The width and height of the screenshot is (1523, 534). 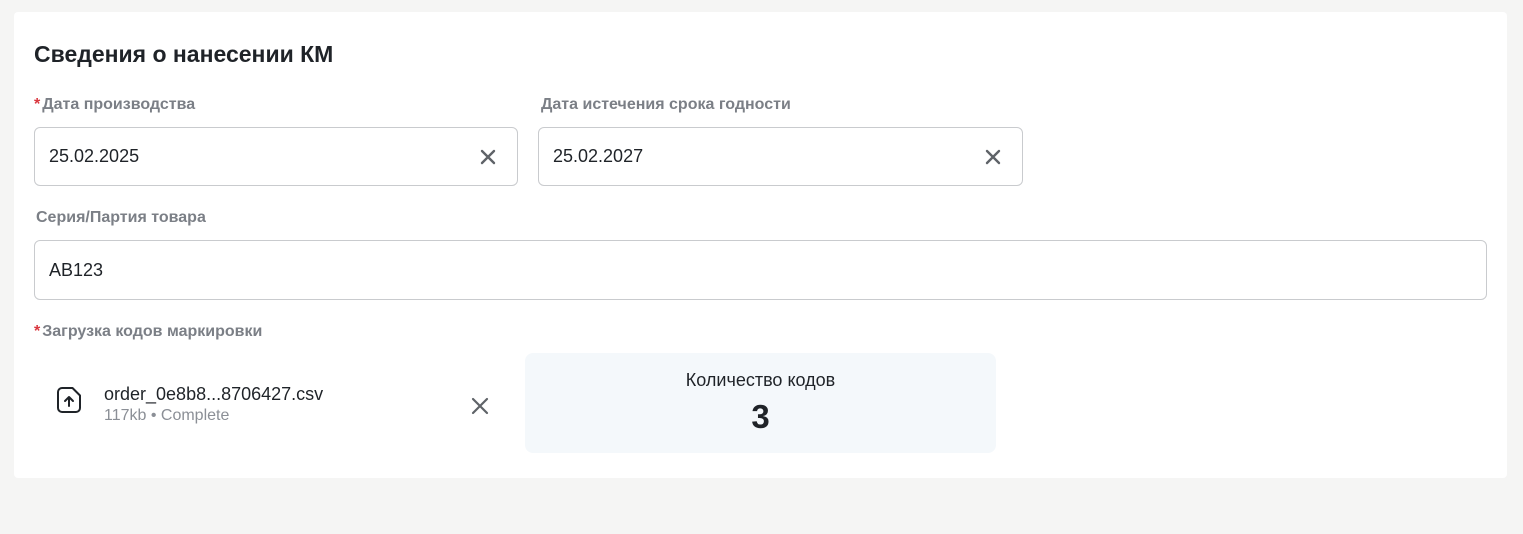 I want to click on codes-count-box: Количество кодов 3, so click(x=760, y=403).